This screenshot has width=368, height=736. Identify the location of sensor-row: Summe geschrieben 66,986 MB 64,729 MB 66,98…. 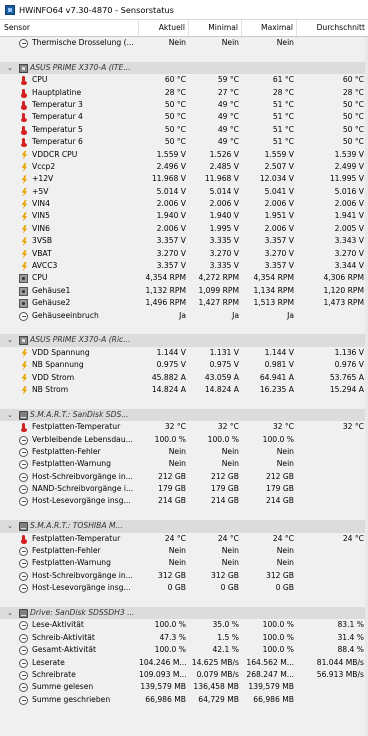
(184, 700).